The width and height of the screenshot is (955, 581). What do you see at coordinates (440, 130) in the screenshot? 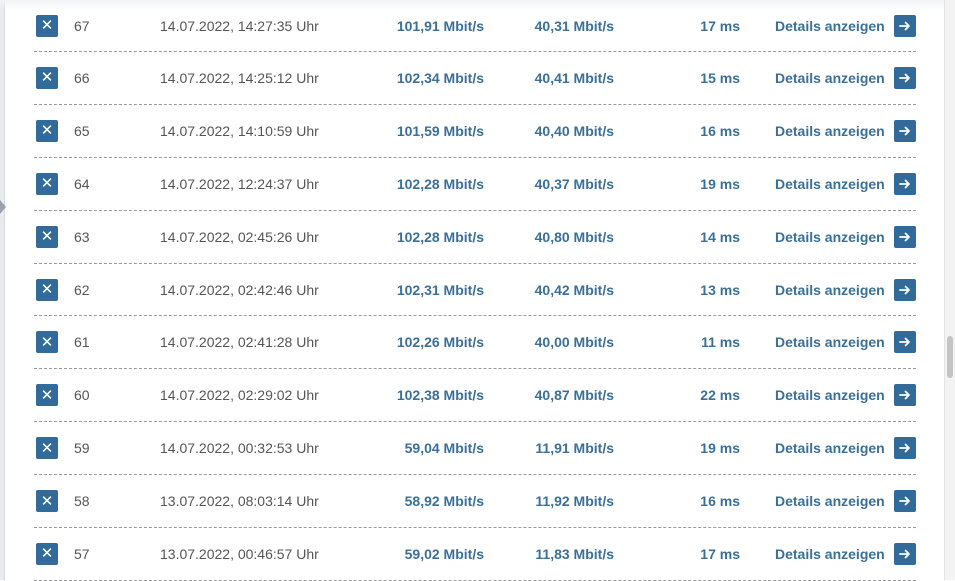
I see `download-speed: 101,59 Mbit/s` at bounding box center [440, 130].